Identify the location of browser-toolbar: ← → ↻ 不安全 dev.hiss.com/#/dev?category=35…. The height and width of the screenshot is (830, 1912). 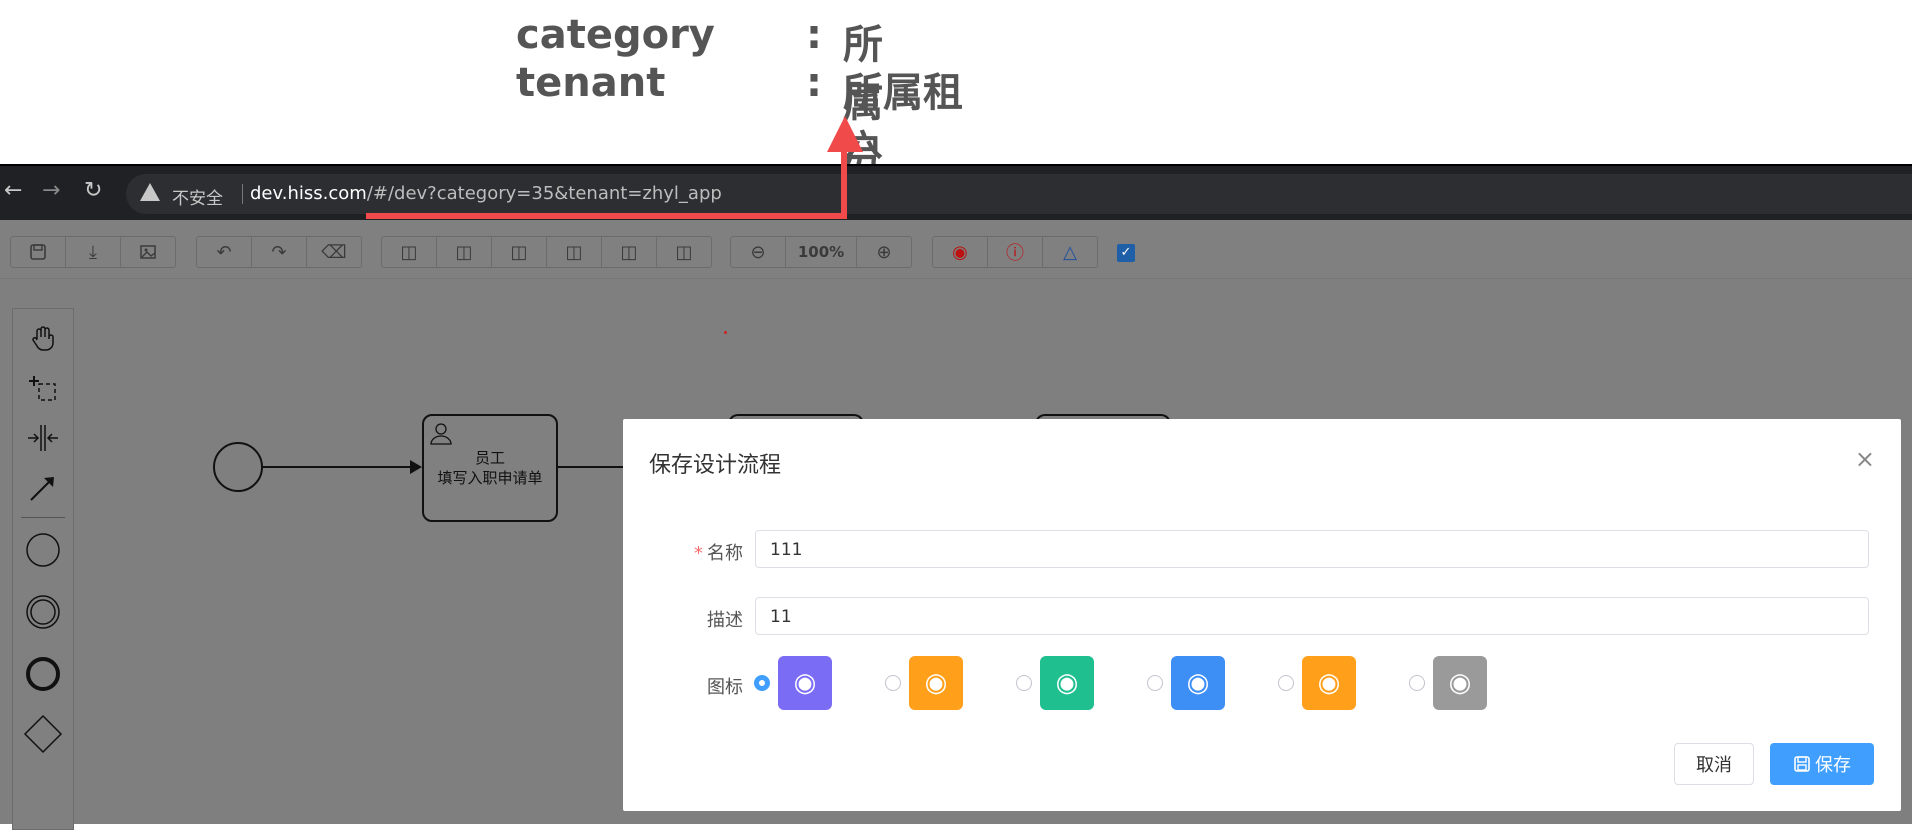
(956, 193).